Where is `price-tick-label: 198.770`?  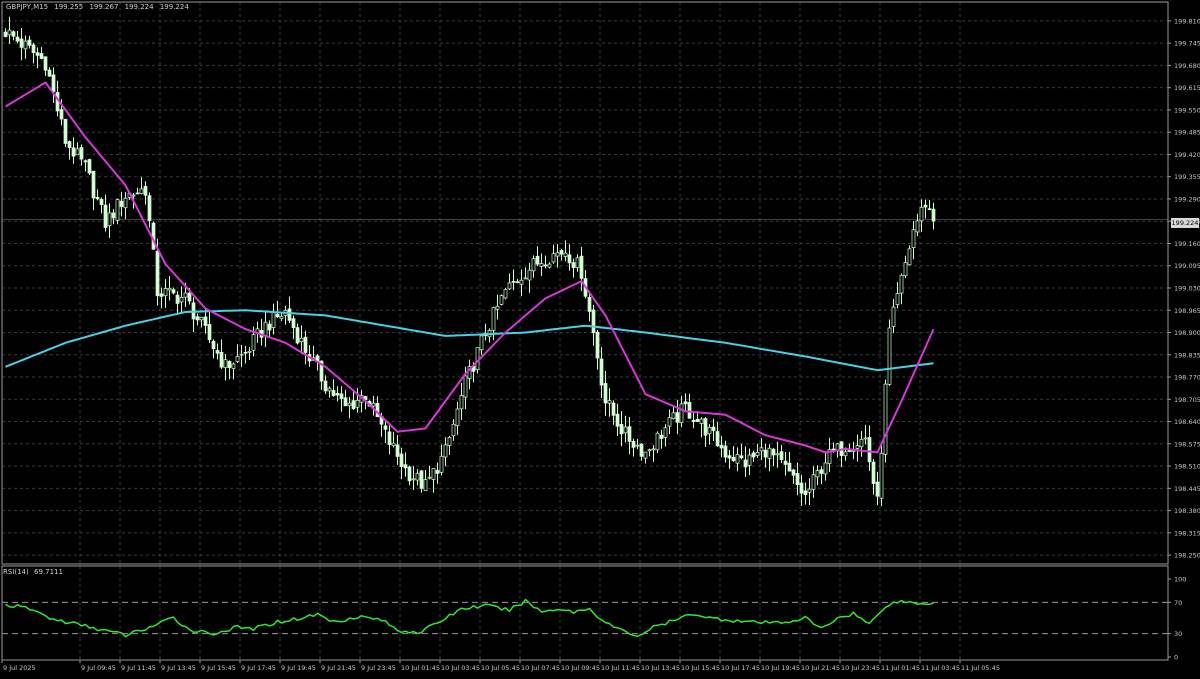 price-tick-label: 198.770 is located at coordinates (1187, 378).